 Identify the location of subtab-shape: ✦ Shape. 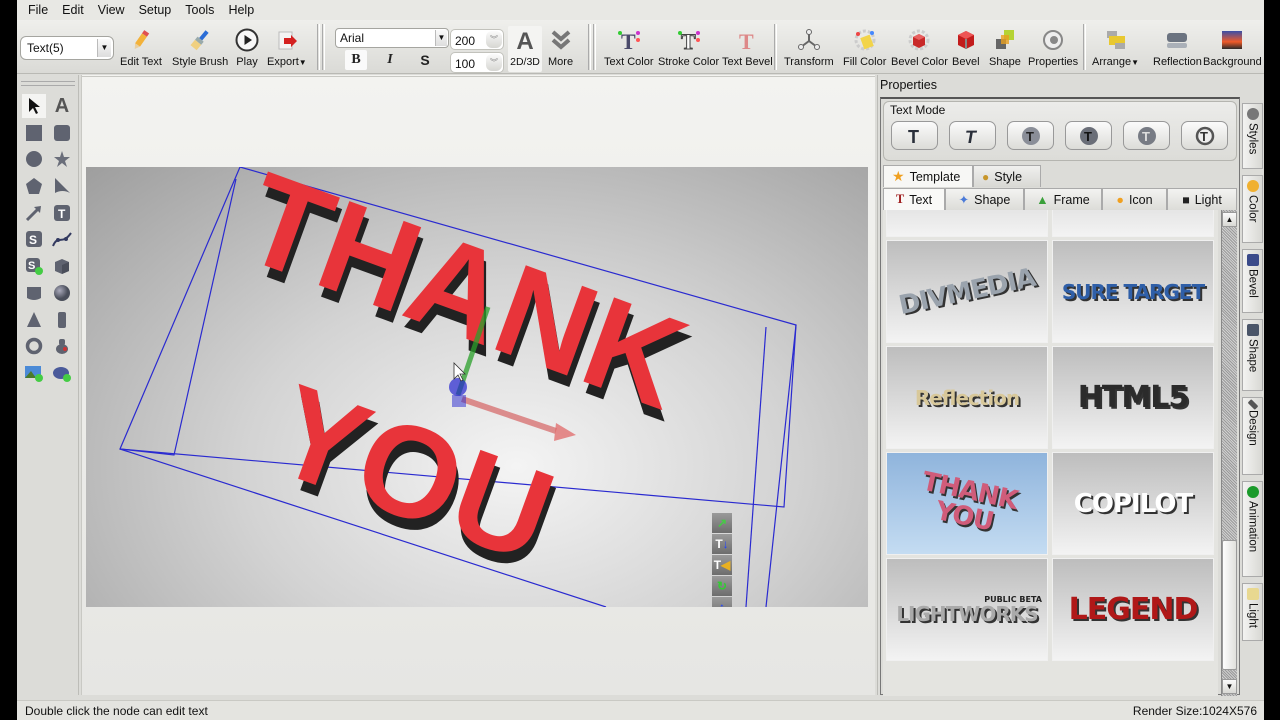
(984, 199).